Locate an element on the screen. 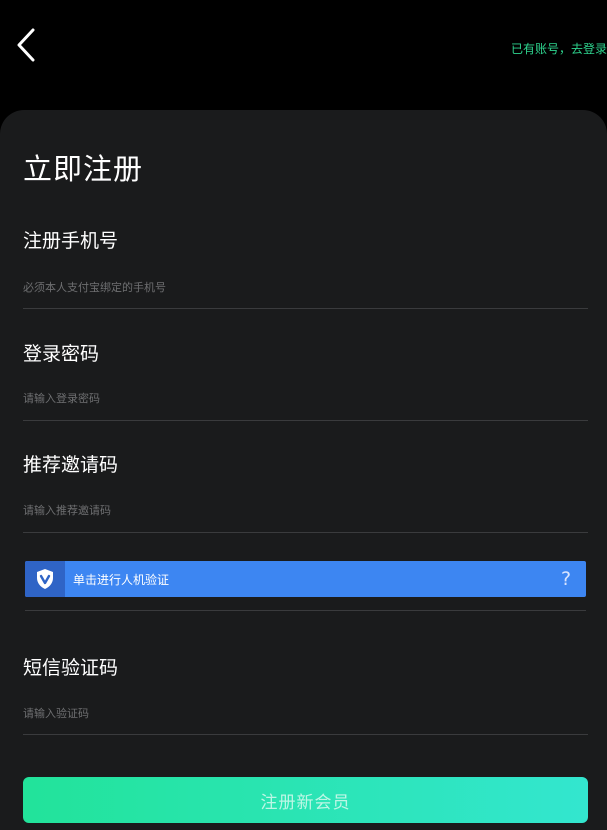 The height and width of the screenshot is (830, 607). sms-code-label: 短信验证码 is located at coordinates (71, 668).